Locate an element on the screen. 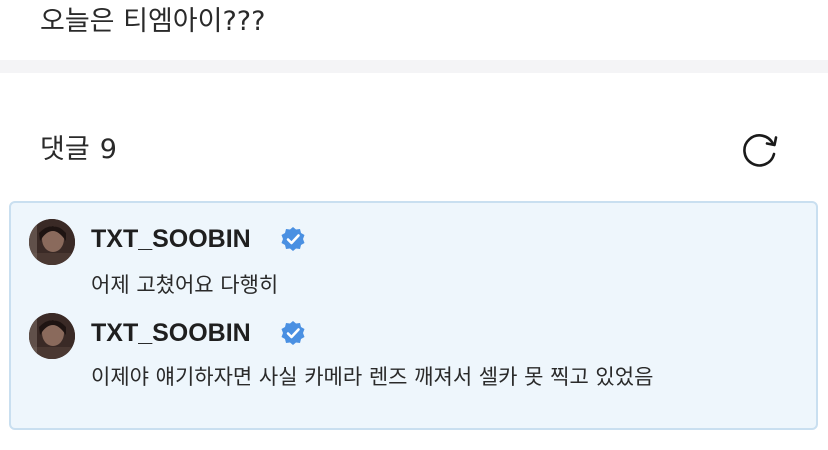 This screenshot has height=450, width=828. comments-header: 댓글 9 is located at coordinates (414, 150).